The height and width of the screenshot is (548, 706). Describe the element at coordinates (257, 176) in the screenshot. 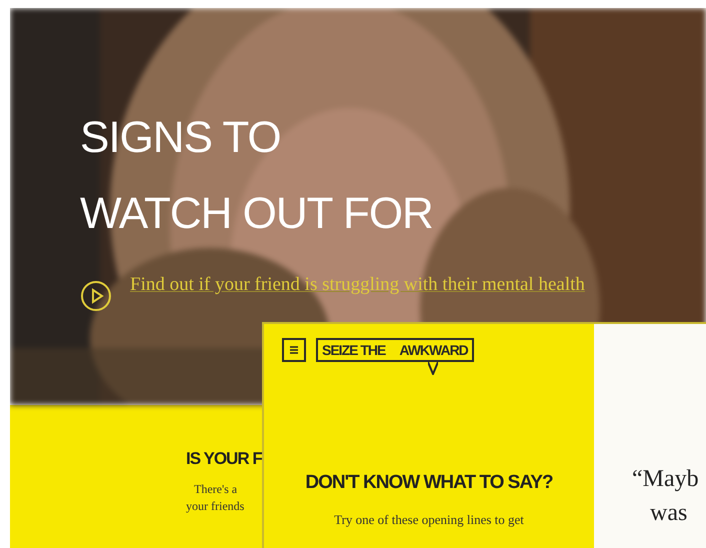

I see `hero-heading: SIGNS TO WATCH OUT FOR` at that location.